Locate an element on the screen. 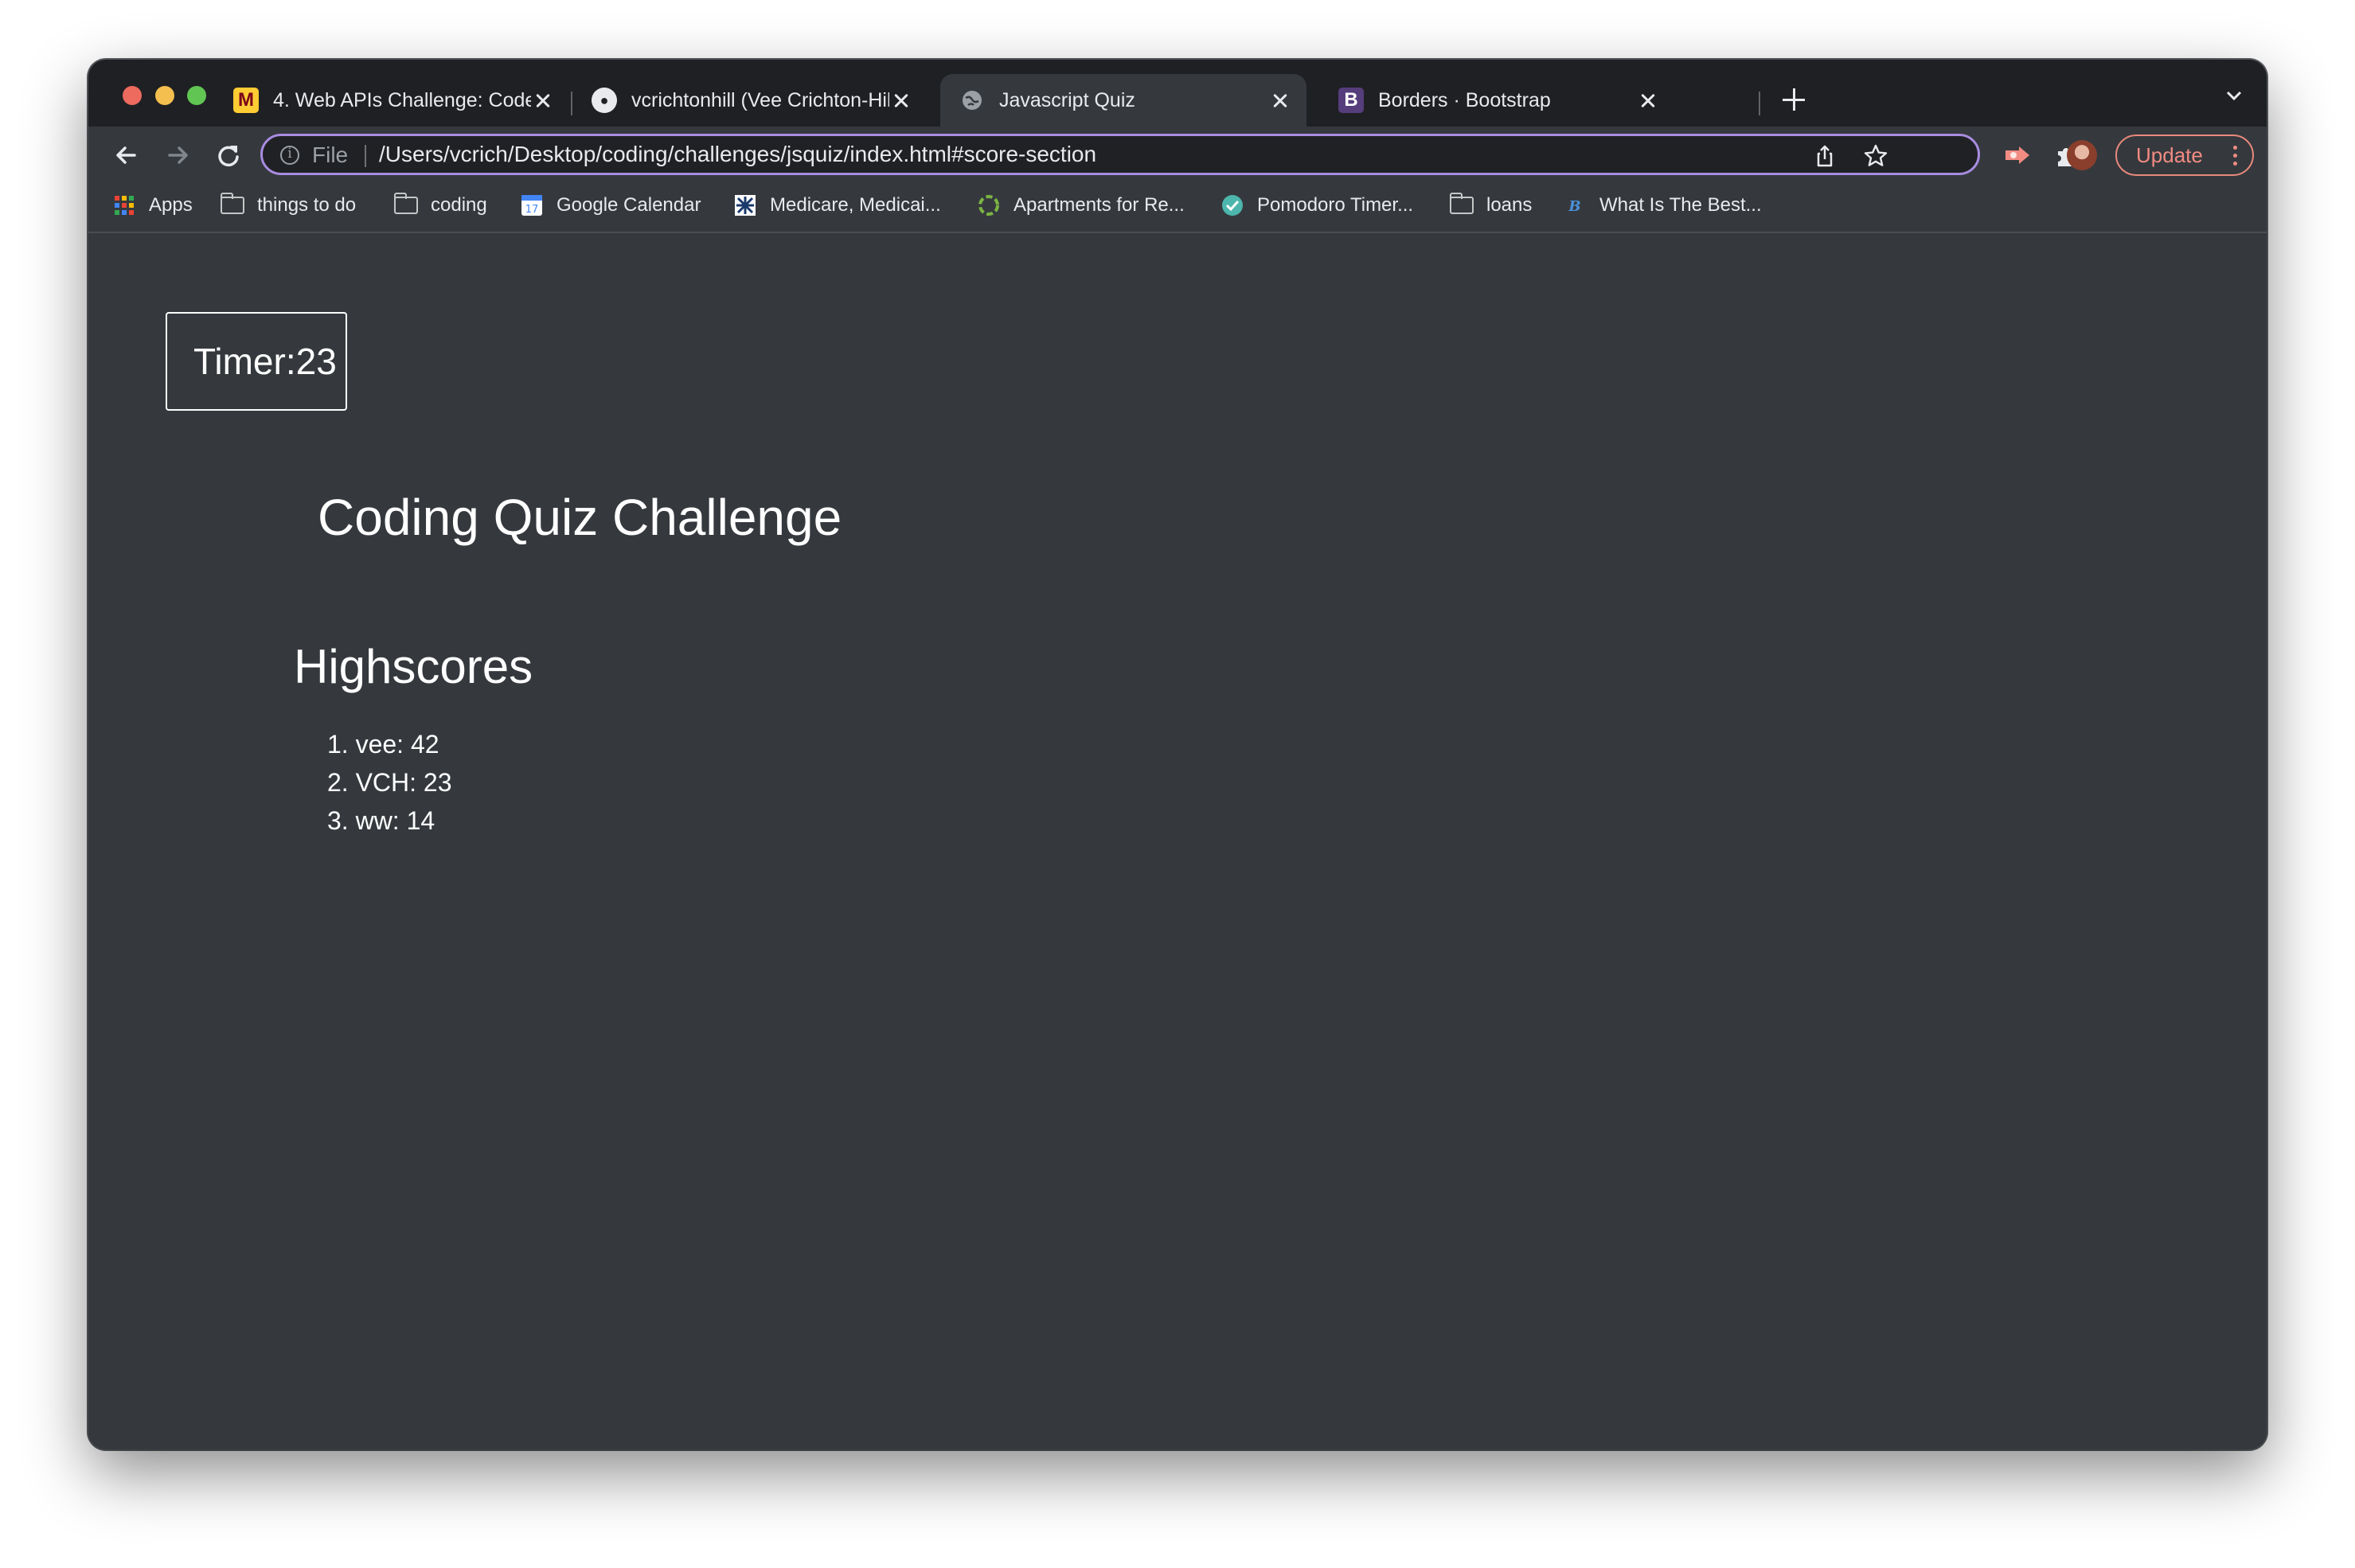 This screenshot has height=1568, width=2355. svg-text: 17 is located at coordinates (532, 210).